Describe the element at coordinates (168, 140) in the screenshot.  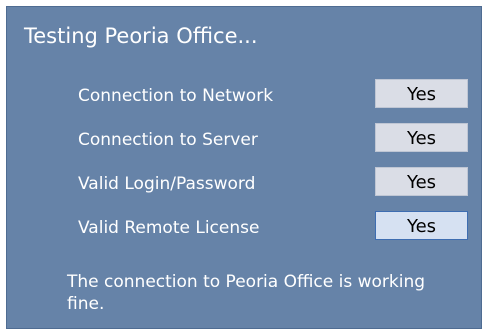
I see `check-label-server: Connection to Server` at that location.